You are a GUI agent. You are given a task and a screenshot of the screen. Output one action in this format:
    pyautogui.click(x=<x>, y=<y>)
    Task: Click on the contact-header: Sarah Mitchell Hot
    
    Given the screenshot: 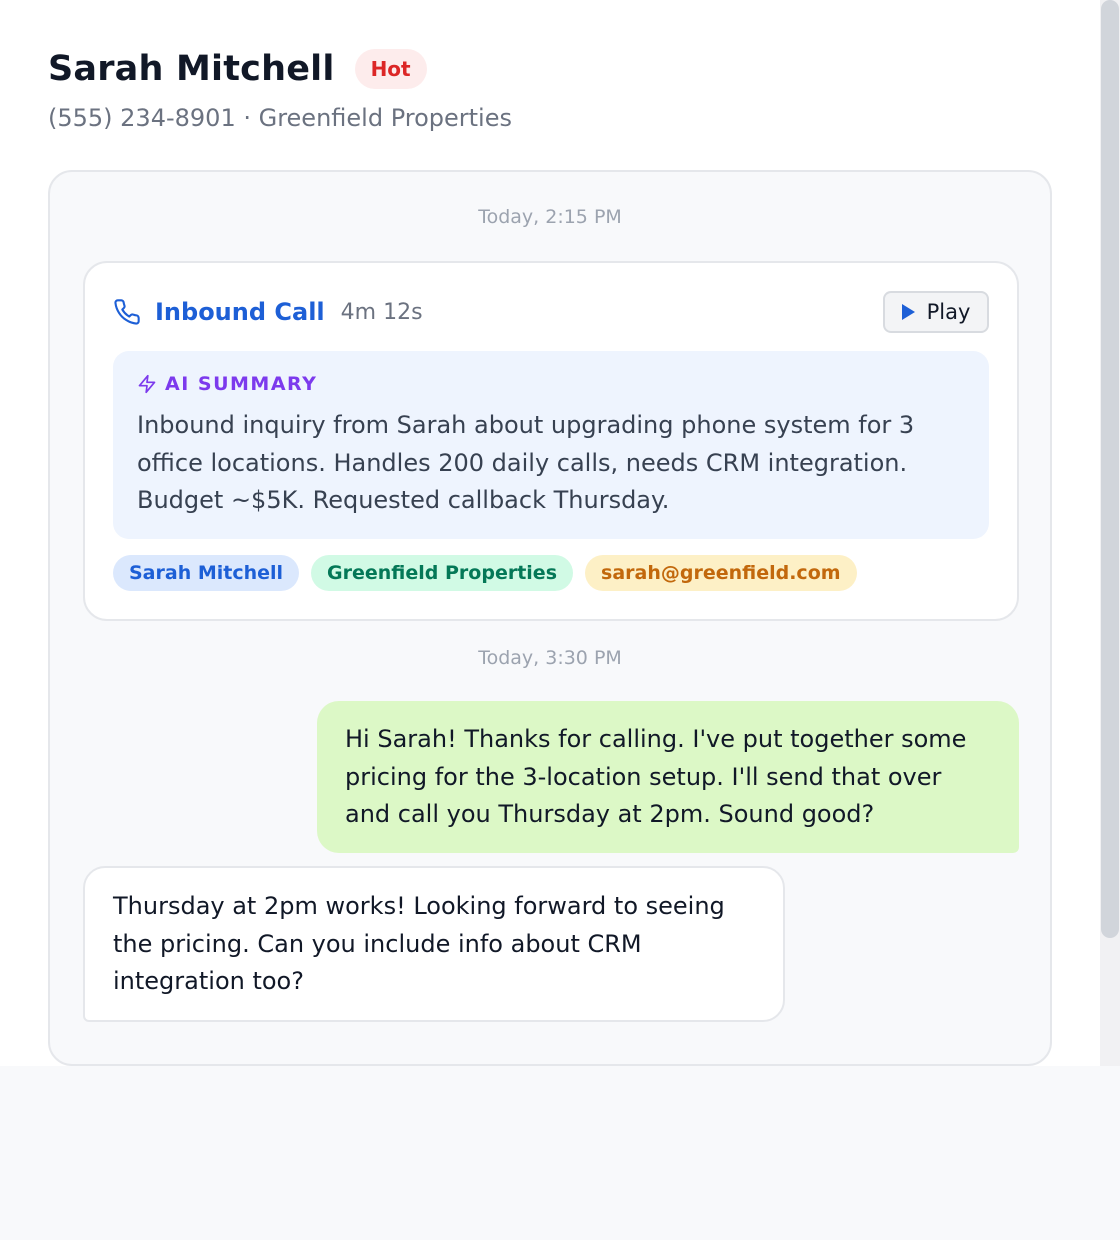 What is the action you would take?
    pyautogui.click(x=237, y=69)
    